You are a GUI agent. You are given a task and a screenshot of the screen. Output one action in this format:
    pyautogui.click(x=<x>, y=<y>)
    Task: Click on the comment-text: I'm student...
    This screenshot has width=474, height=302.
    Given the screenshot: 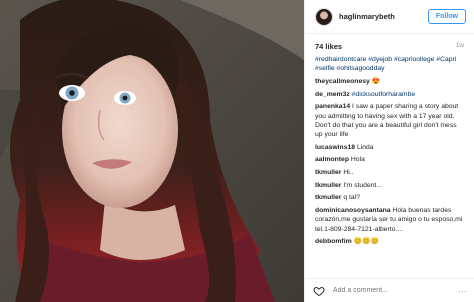 What is the action you would take?
    pyautogui.click(x=363, y=185)
    